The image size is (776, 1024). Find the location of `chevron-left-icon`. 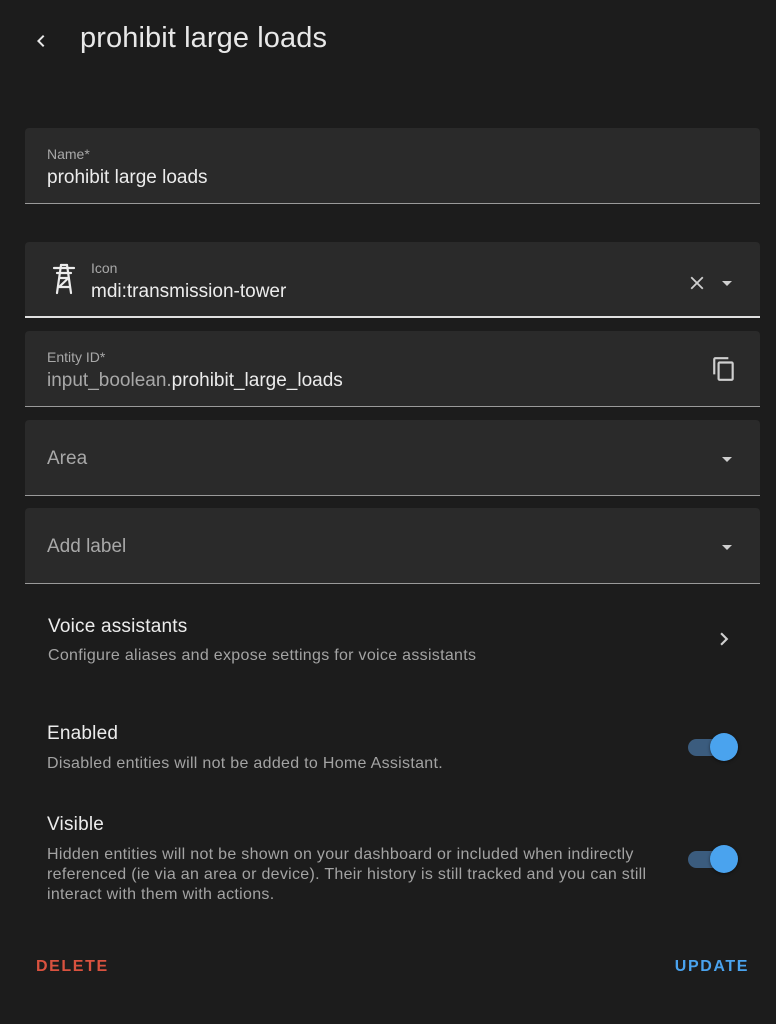

chevron-left-icon is located at coordinates (41, 41).